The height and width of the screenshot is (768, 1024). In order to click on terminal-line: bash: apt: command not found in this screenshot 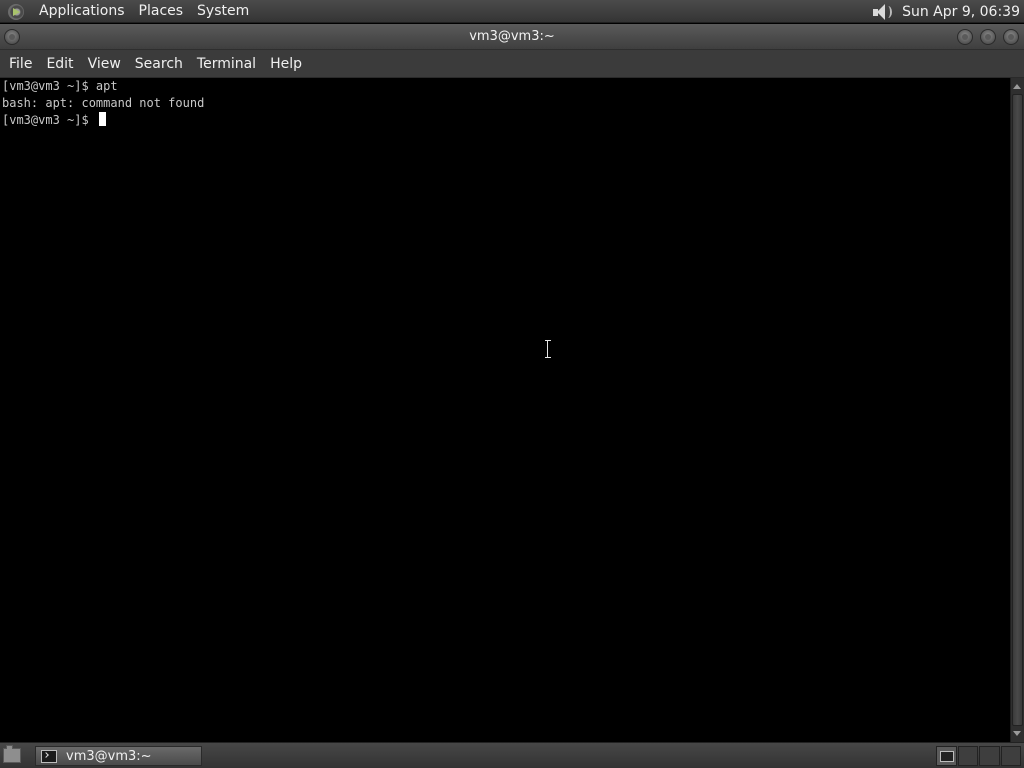, I will do `click(103, 103)`.